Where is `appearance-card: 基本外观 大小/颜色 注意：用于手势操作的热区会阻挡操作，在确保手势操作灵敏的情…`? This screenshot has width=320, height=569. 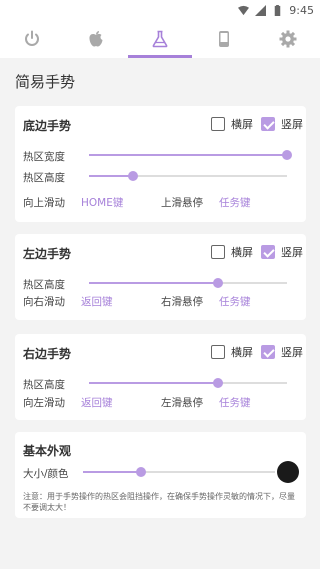
appearance-card: 基本外观 大小/颜色 注意：用于手势操作的热区会阻挡操作，在确保手势操作灵敏的情… is located at coordinates (160, 475).